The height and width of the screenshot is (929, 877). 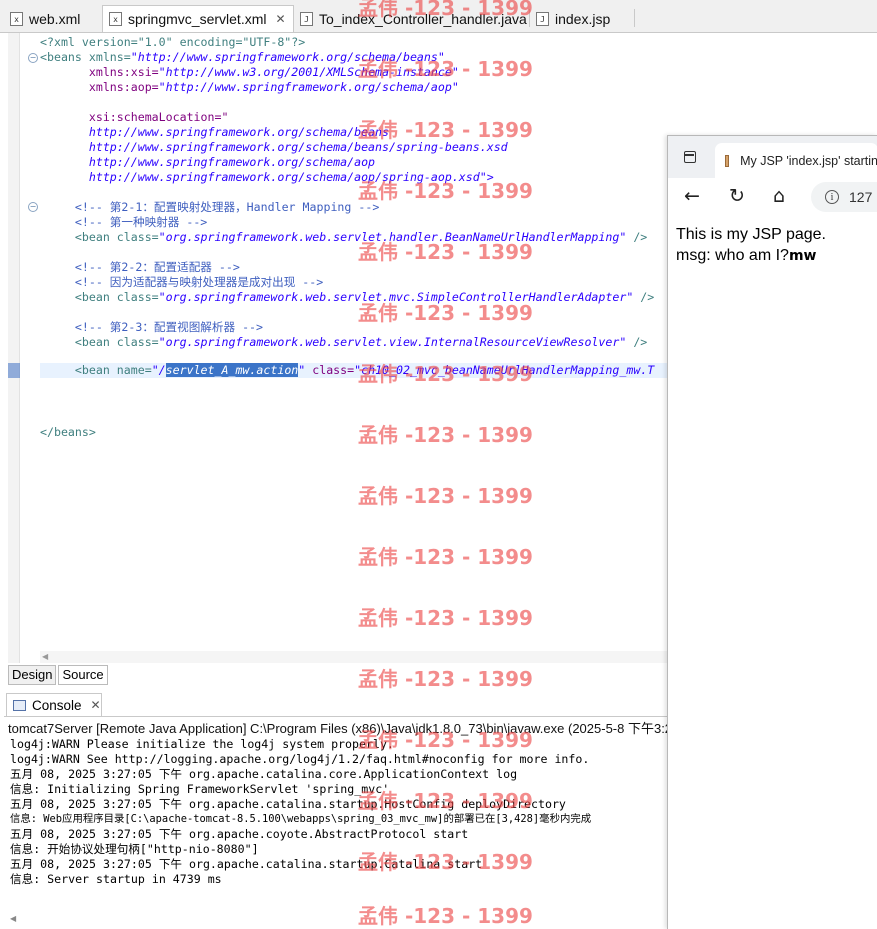 What do you see at coordinates (57, 705) in the screenshot?
I see `console-tab-label: Console` at bounding box center [57, 705].